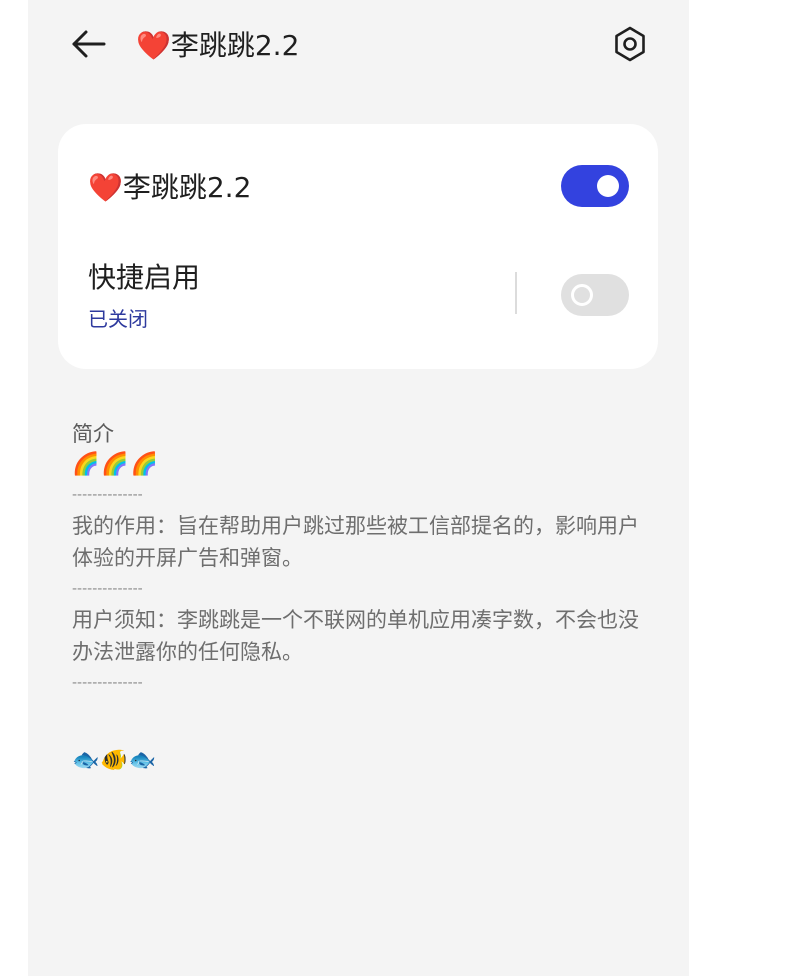 Image resolution: width=794 pixels, height=976 pixels. I want to click on quick-enable-toggle, so click(595, 295).